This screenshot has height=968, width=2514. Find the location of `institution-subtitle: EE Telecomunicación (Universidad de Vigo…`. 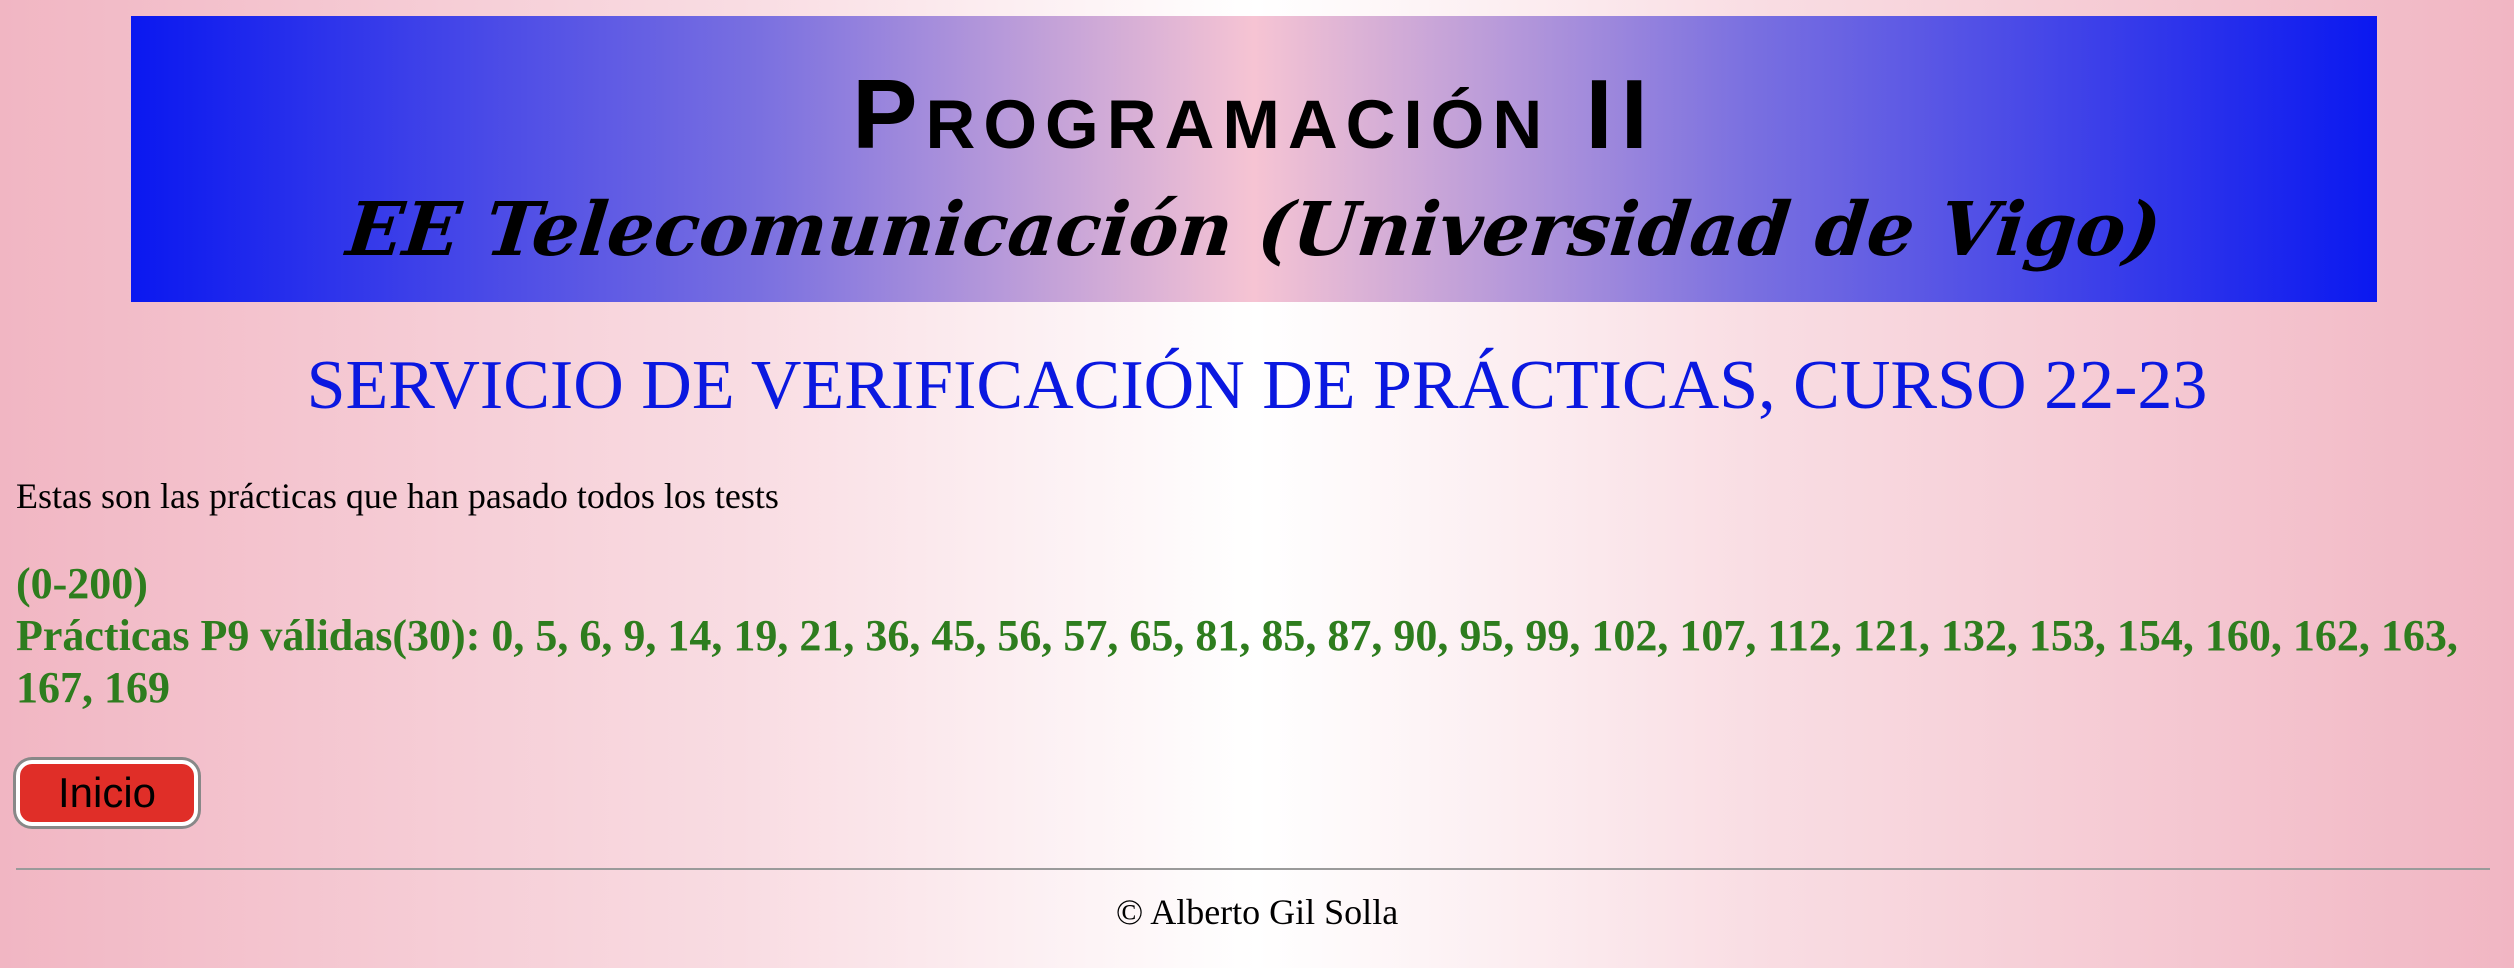

institution-subtitle: EE Telecomunicación (Universidad de Vigo… is located at coordinates (1254, 230).